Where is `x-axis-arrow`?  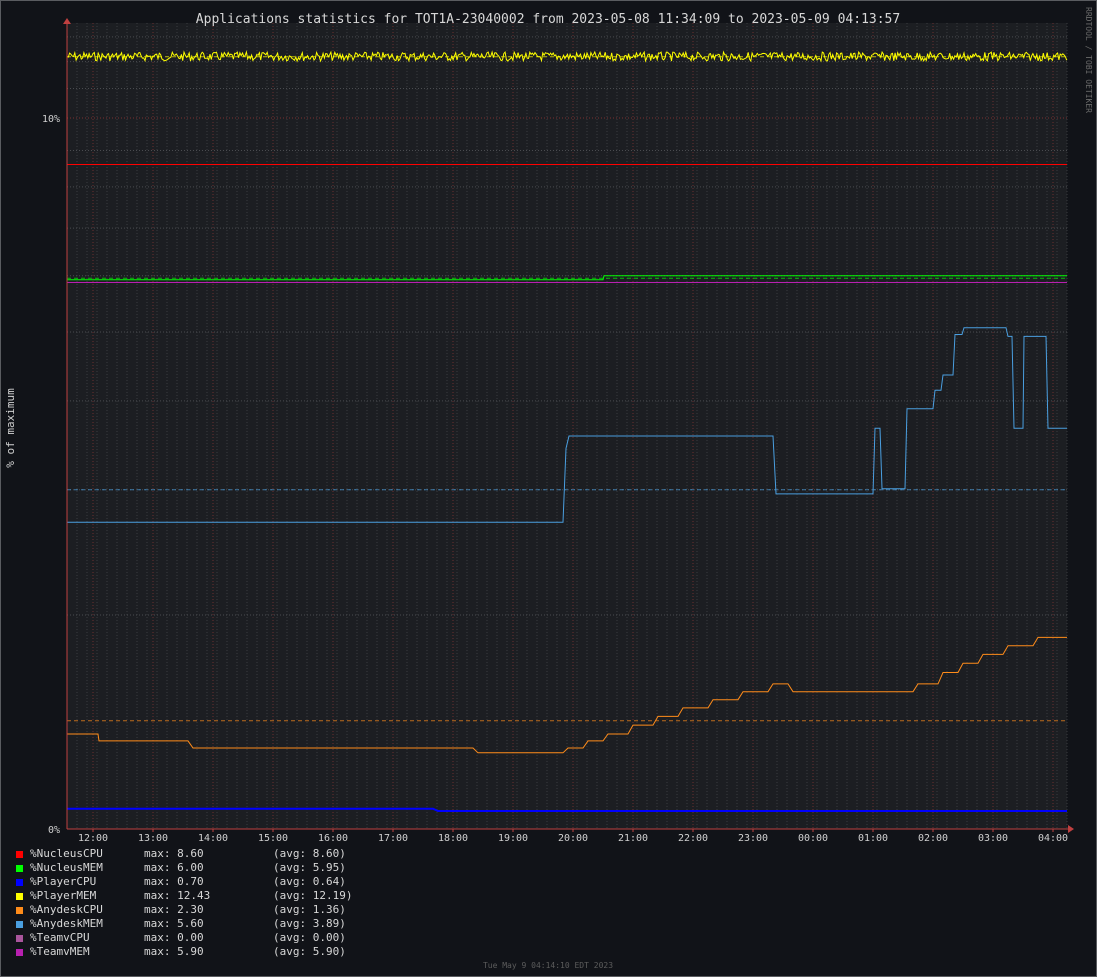 x-axis-arrow is located at coordinates (1071, 829).